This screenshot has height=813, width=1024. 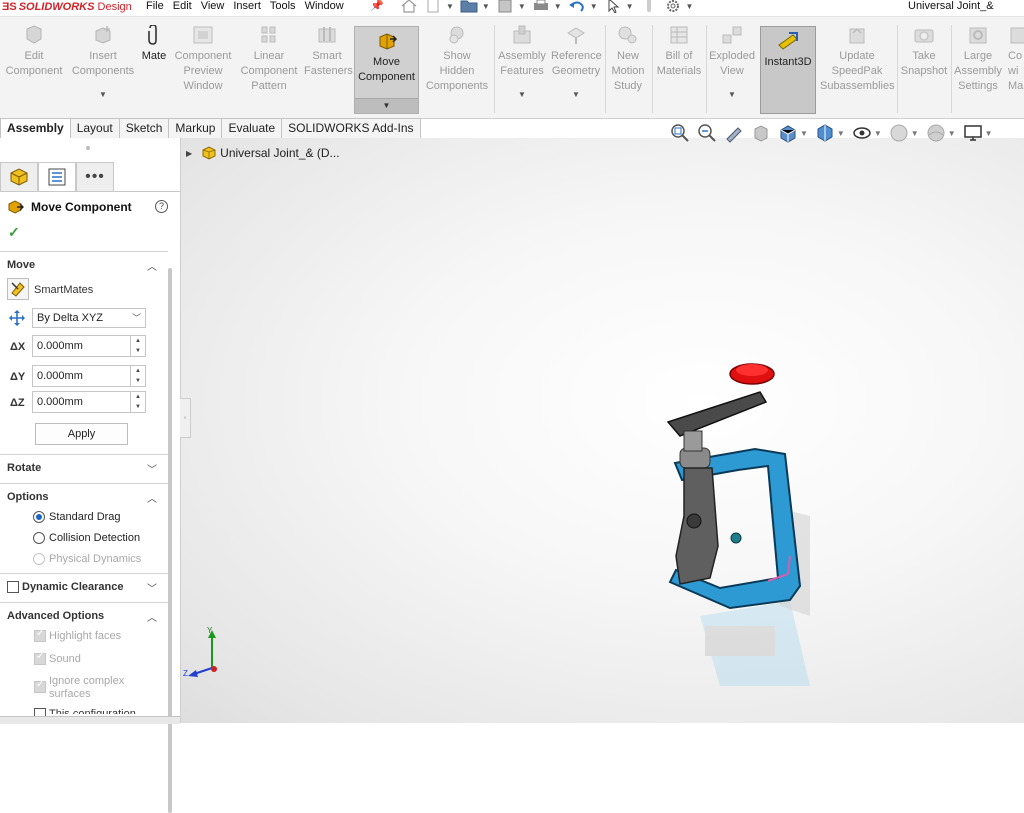 What do you see at coordinates (196, 128) in the screenshot?
I see `tab-markup: Markup` at bounding box center [196, 128].